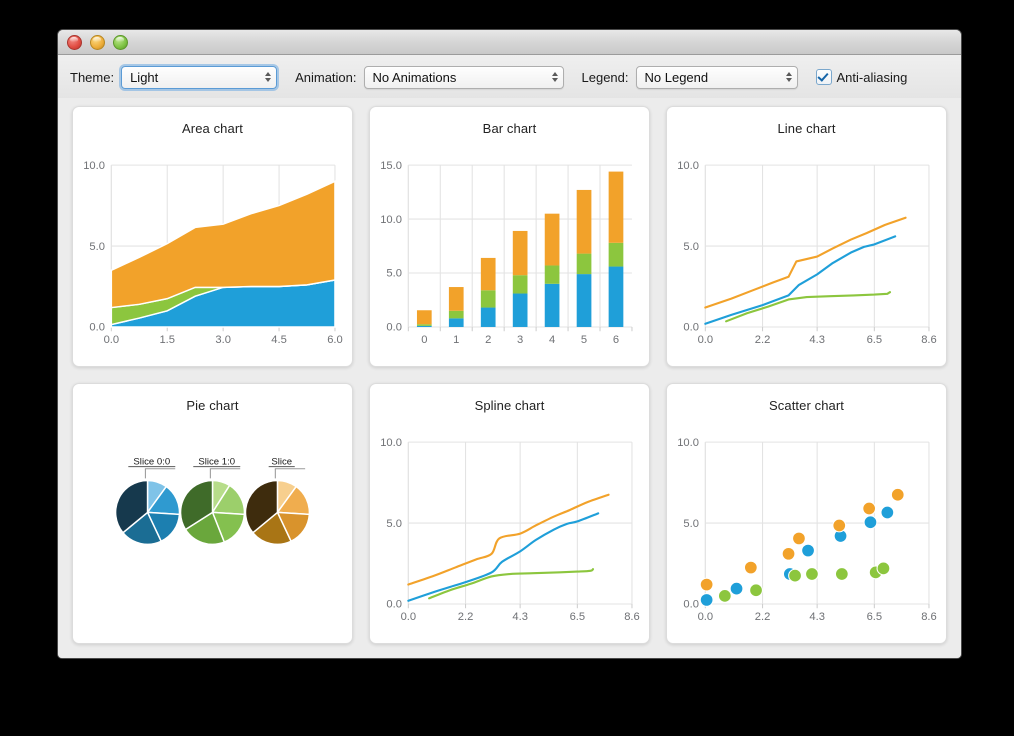 The width and height of the screenshot is (1014, 736). What do you see at coordinates (212, 128) in the screenshot?
I see `chart-title: Area chart` at bounding box center [212, 128].